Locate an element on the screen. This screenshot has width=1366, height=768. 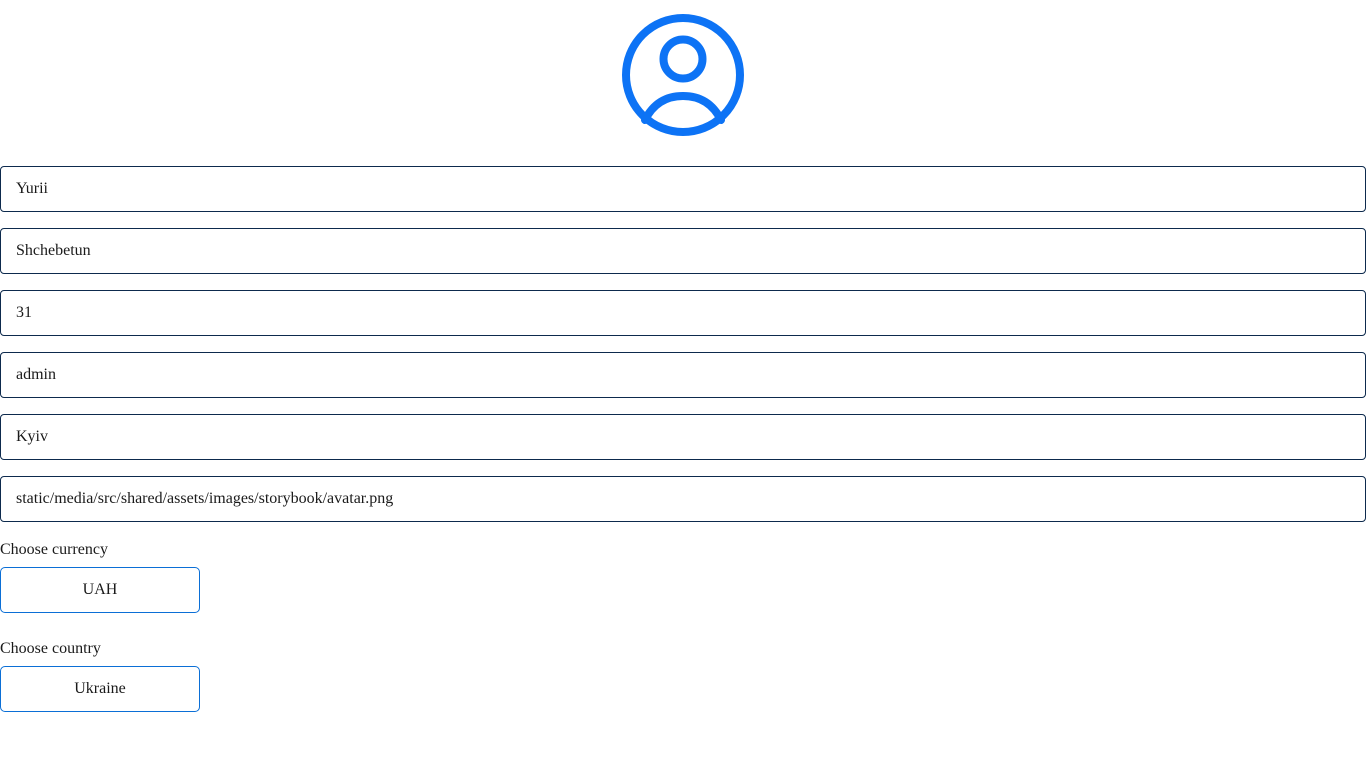
last-name-input is located at coordinates (683, 251).